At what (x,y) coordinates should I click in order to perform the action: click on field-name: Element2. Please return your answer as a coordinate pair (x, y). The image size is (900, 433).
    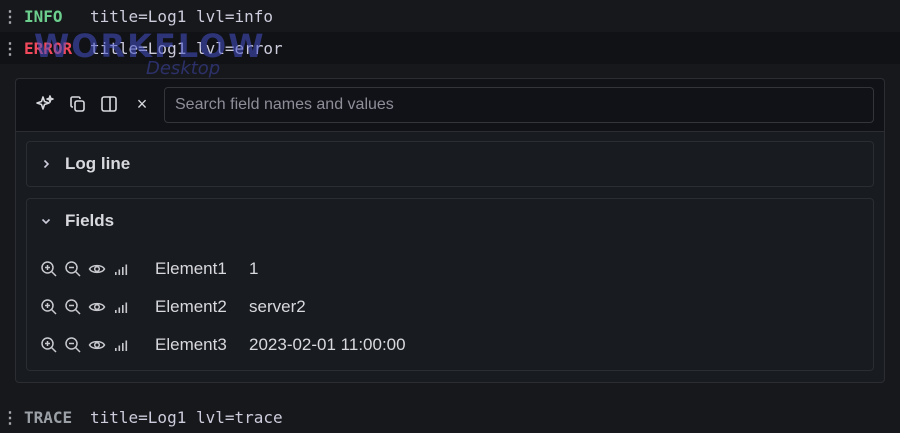
    Looking at the image, I should click on (191, 306).